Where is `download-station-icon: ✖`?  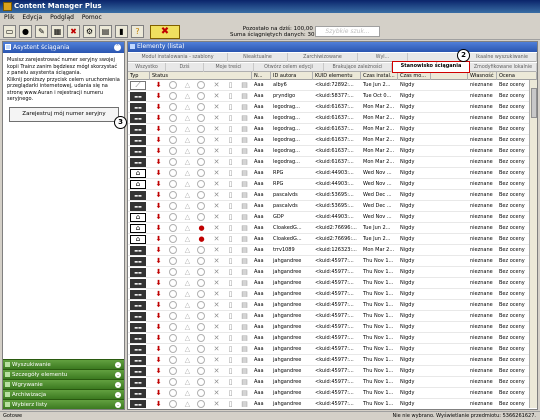
download-station-icon: ✖ is located at coordinates (165, 32).